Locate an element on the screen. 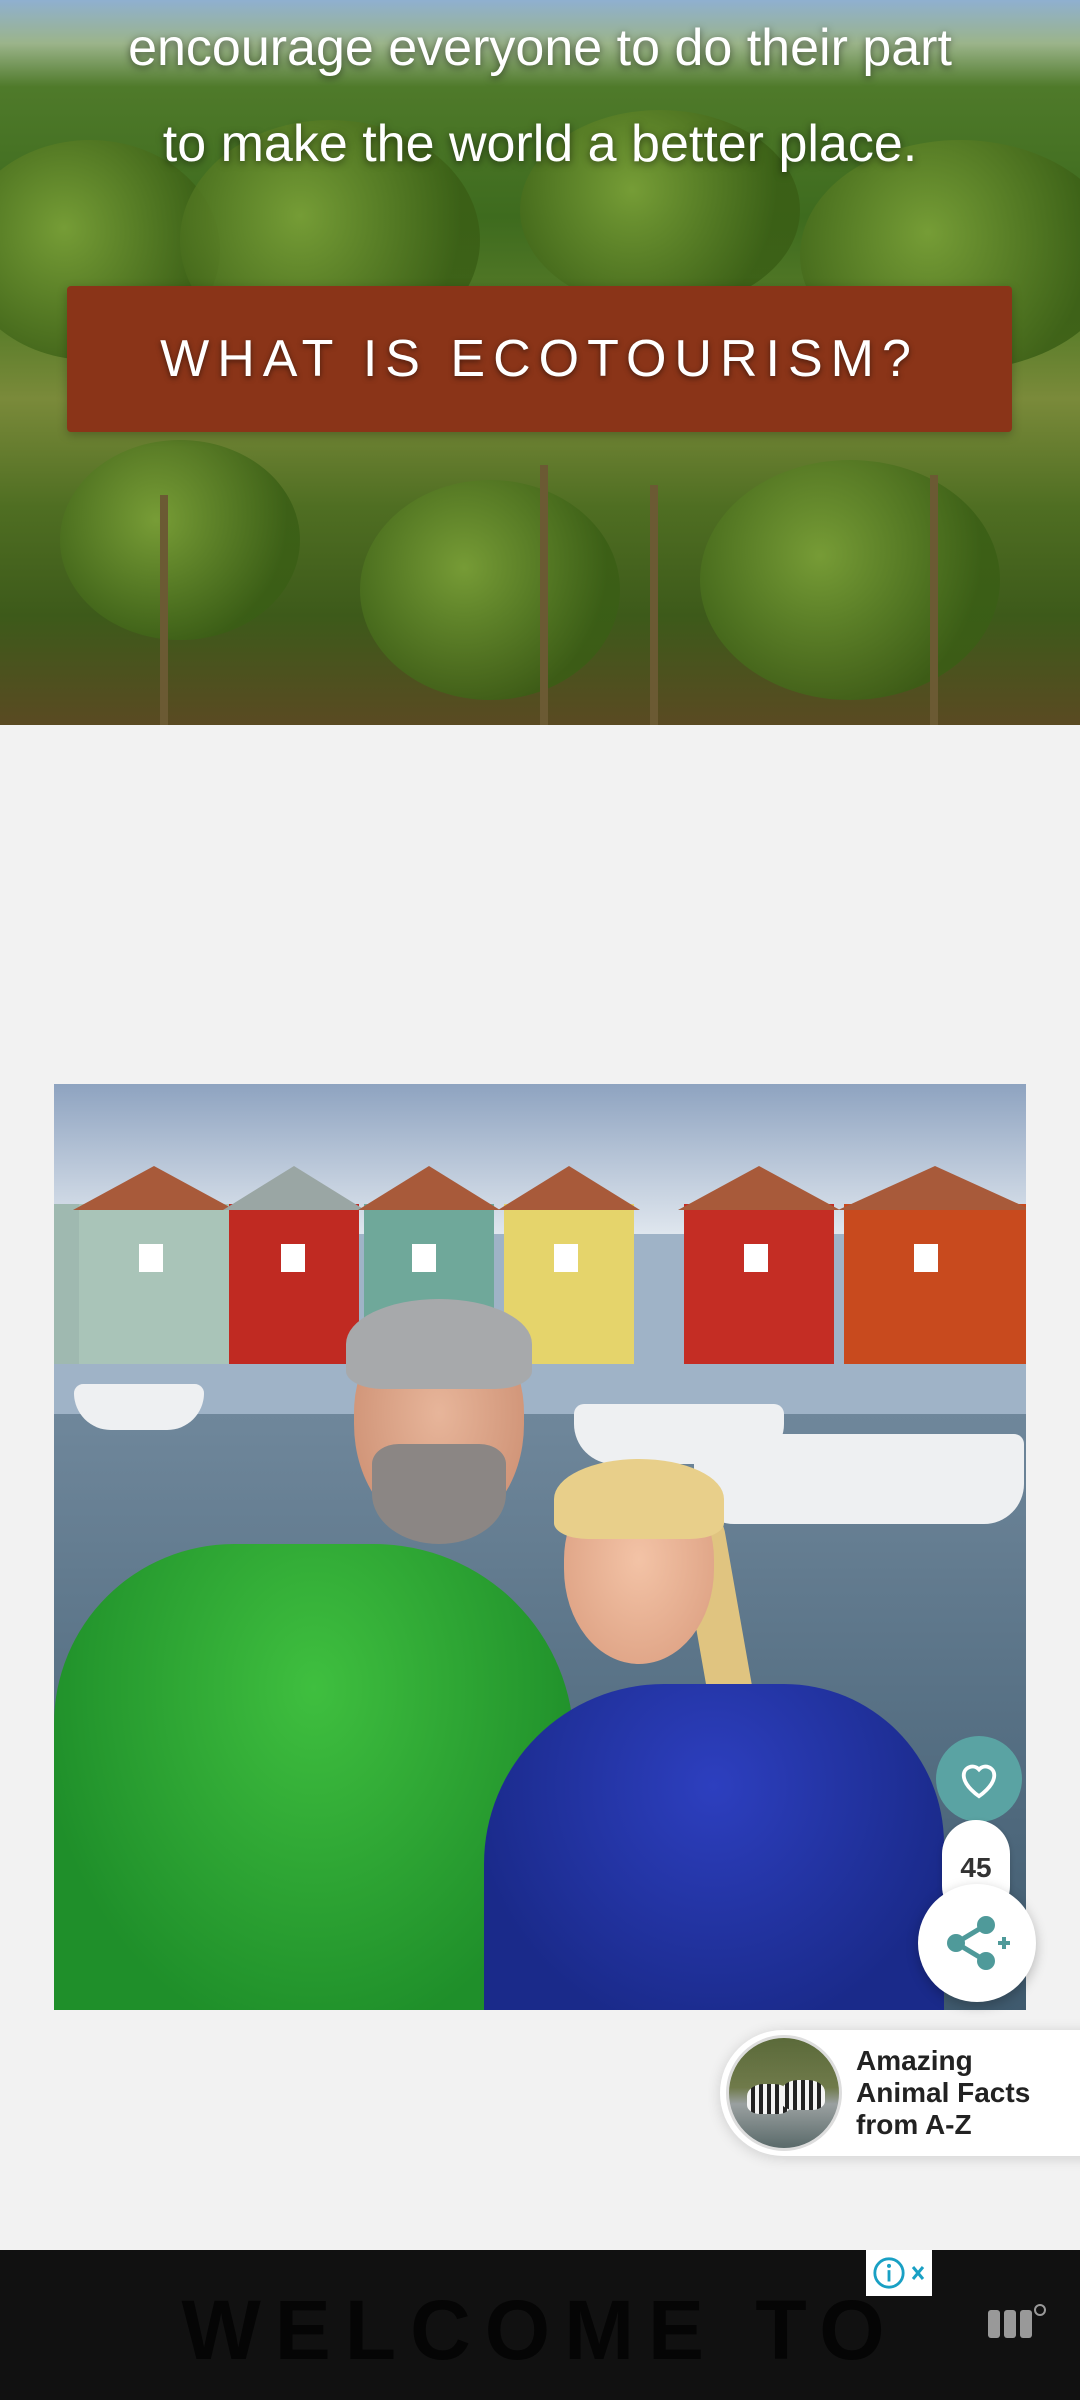 The width and height of the screenshot is (1080, 2400). promo-title-line3: from A-Z is located at coordinates (914, 2124).